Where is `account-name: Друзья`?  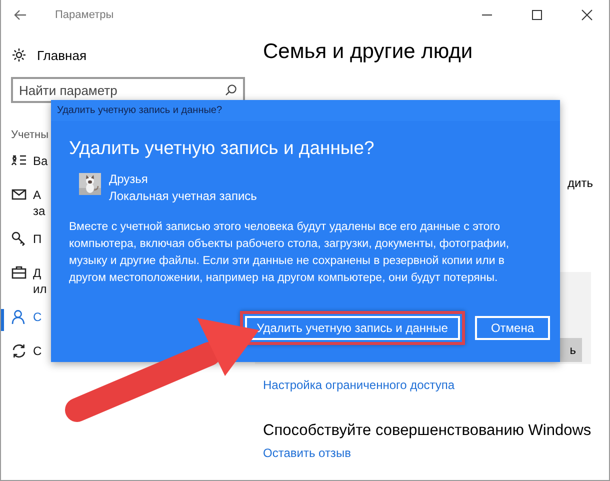 account-name: Друзья is located at coordinates (129, 179).